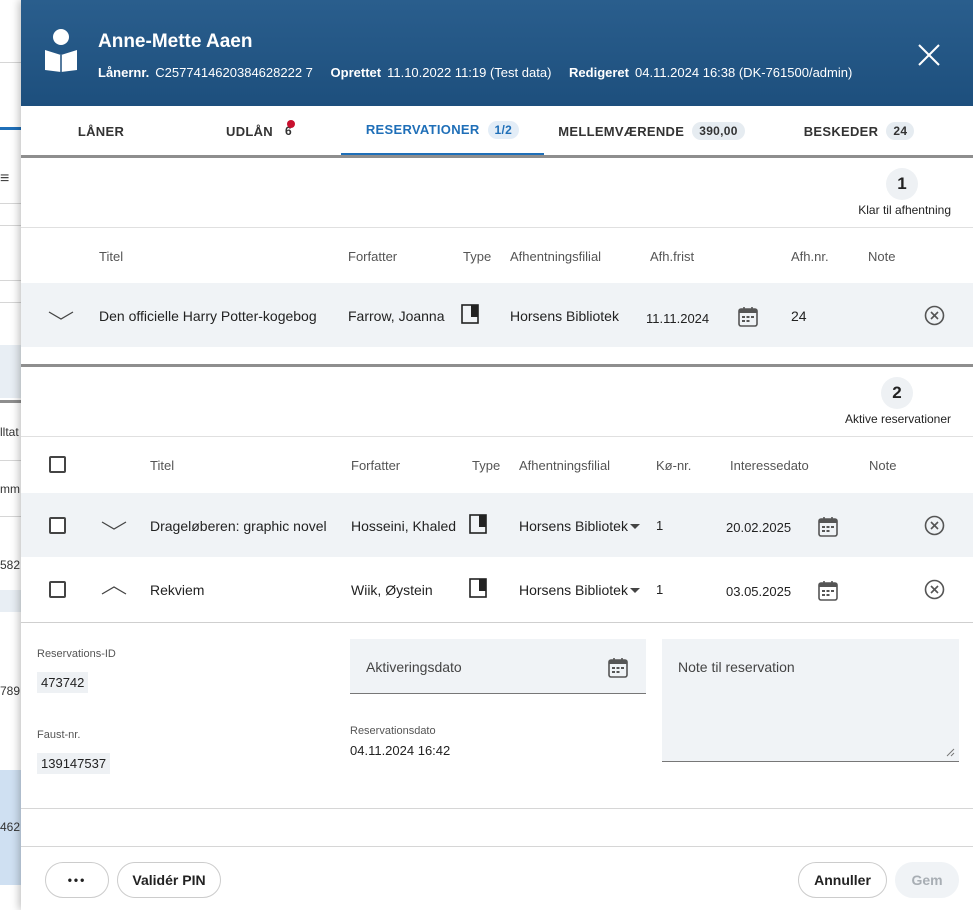 The image size is (973, 910). Describe the element at coordinates (769, 465) in the screenshot. I see `col-interessedato: Interessedato` at that location.